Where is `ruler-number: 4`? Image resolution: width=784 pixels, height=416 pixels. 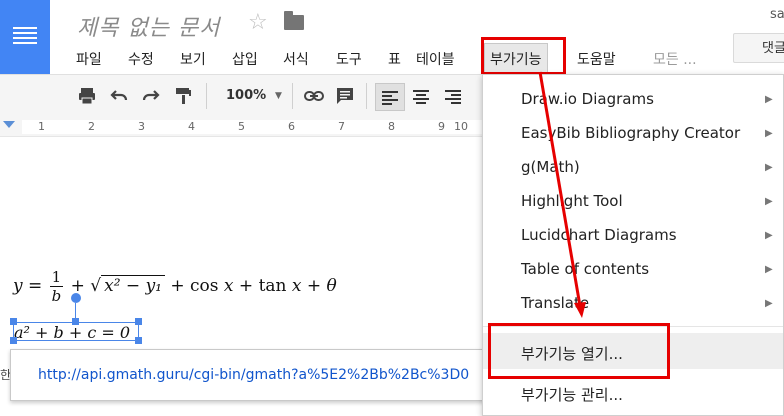 ruler-number: 4 is located at coordinates (191, 126).